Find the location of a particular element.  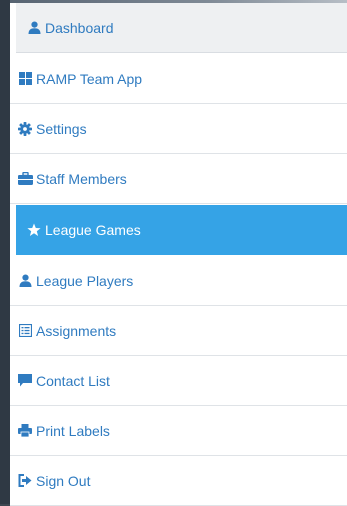

briefcase-icon is located at coordinates (25, 179).